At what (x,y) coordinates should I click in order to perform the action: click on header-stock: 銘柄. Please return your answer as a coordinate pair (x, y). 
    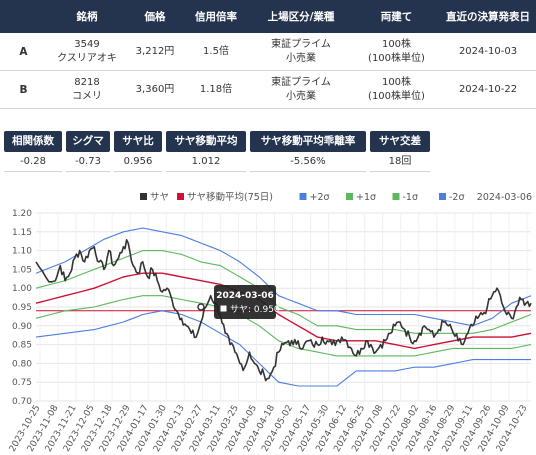
    Looking at the image, I should click on (87, 16).